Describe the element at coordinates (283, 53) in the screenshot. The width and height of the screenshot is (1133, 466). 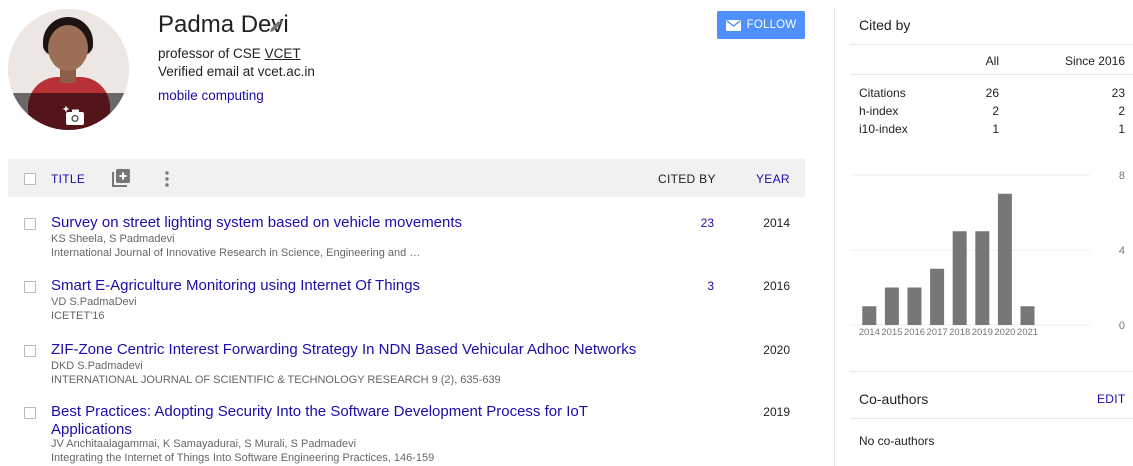
I see `institution-link: VCET` at that location.